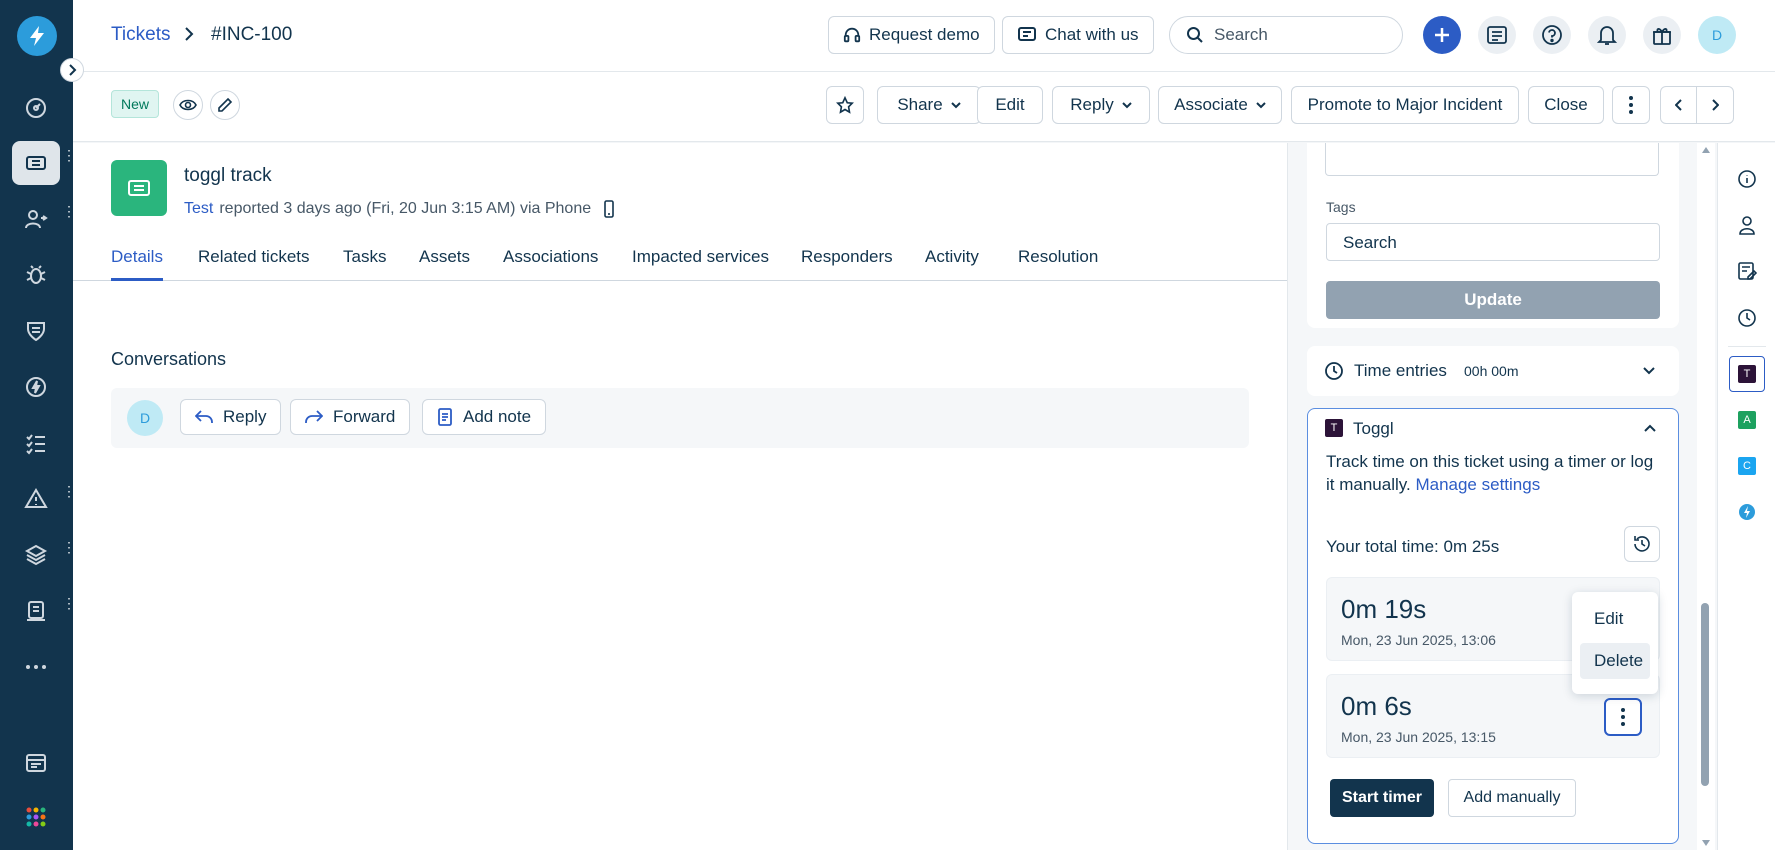 This screenshot has height=850, width=1775. Describe the element at coordinates (1747, 225) in the screenshot. I see `requester-info-icon` at that location.